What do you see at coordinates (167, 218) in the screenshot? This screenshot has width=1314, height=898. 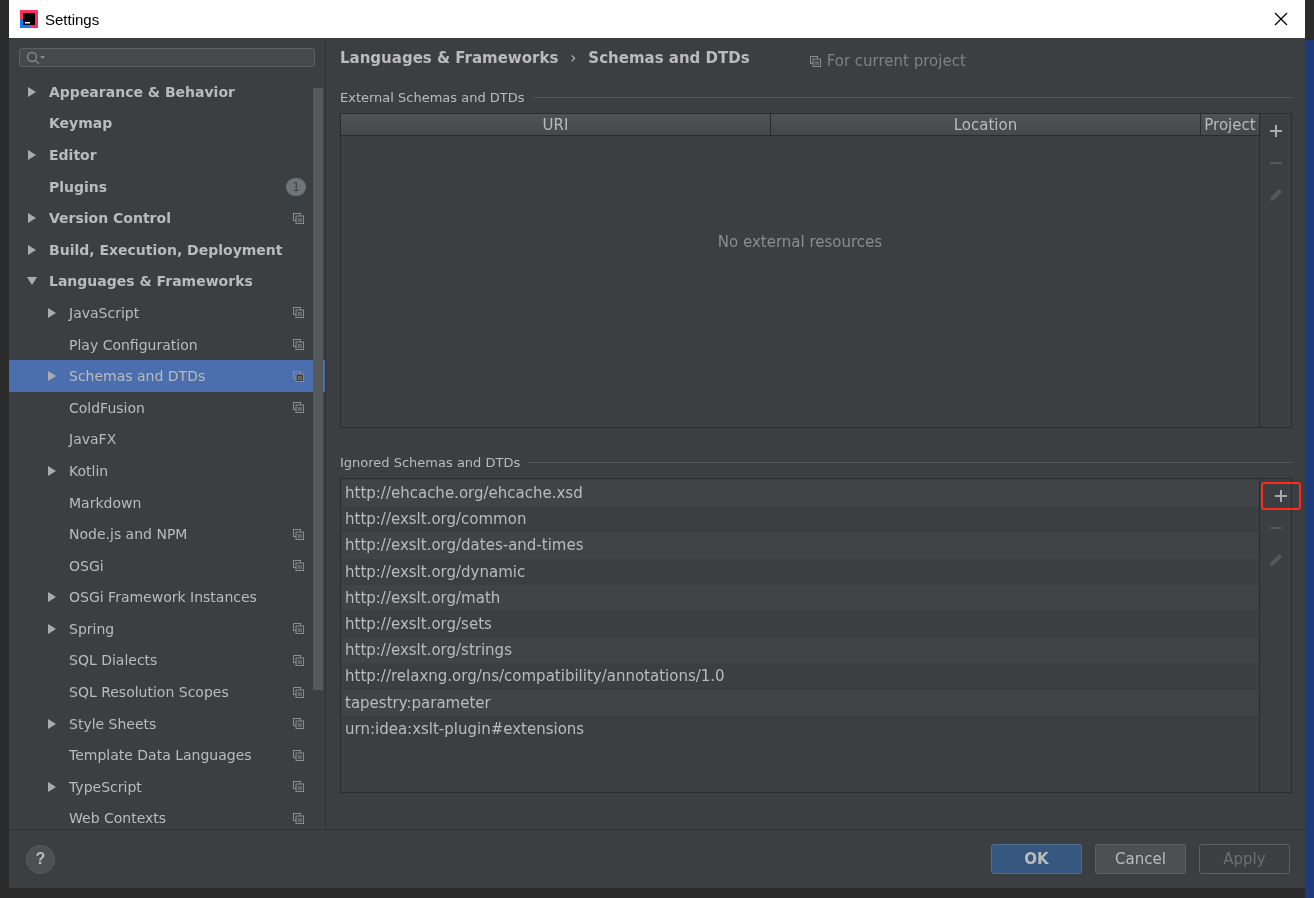 I see `sidebar-item: Version Control` at bounding box center [167, 218].